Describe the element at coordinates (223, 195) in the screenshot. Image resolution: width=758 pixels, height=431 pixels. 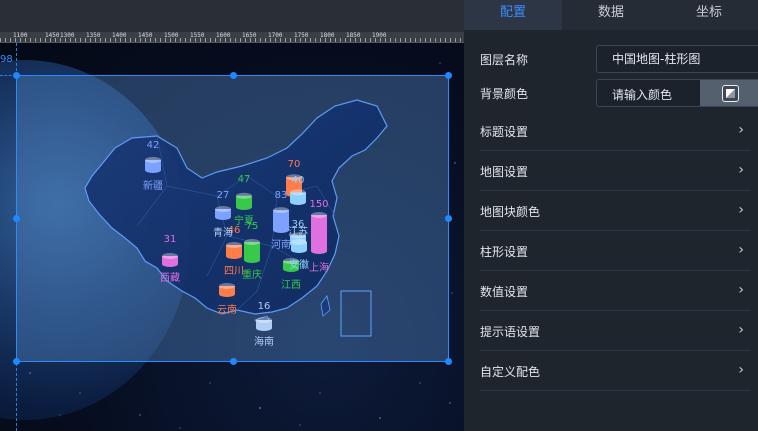
I see `bar-value-label: 27` at that location.